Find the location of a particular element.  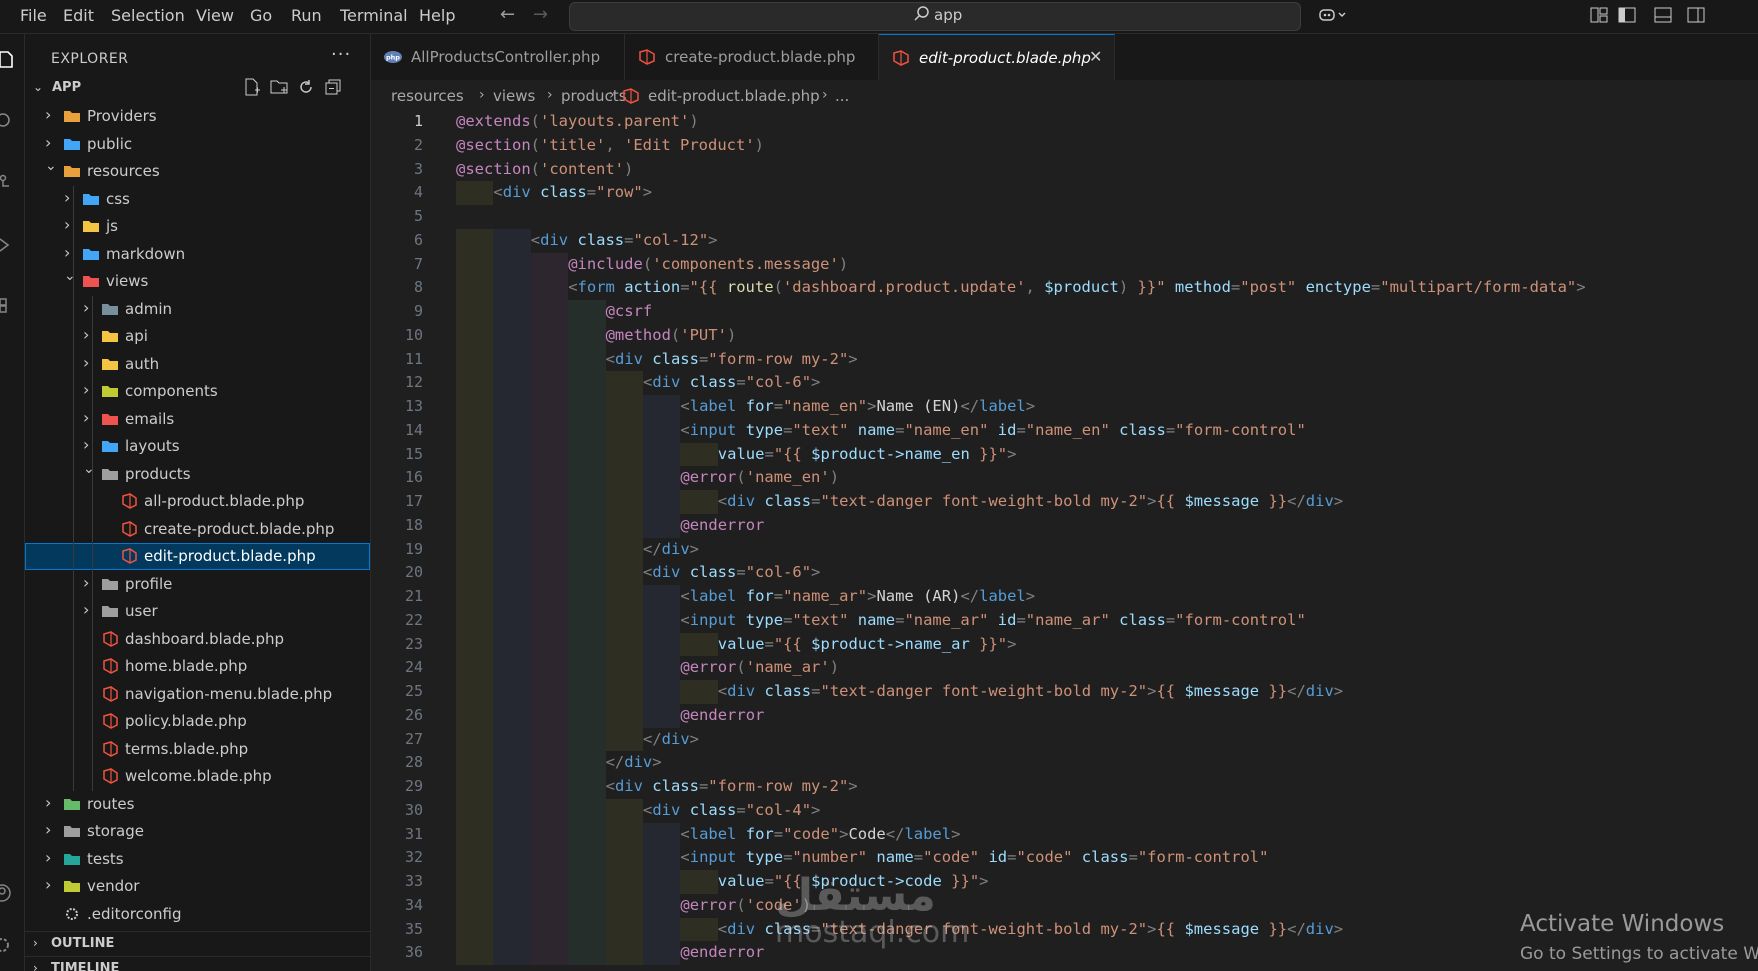

extensions-icon is located at coordinates (7, 305).